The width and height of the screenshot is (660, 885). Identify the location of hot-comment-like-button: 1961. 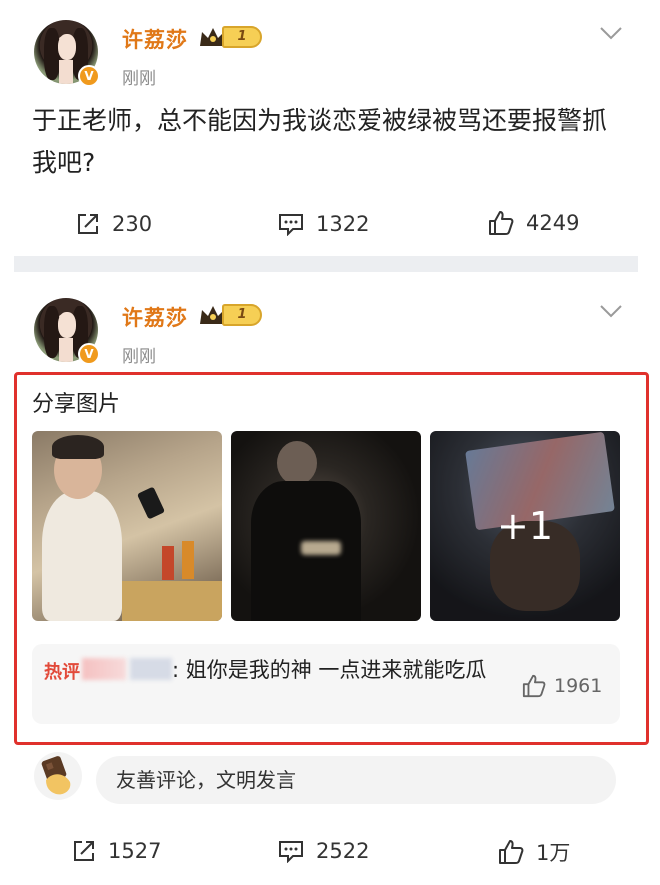
(562, 686).